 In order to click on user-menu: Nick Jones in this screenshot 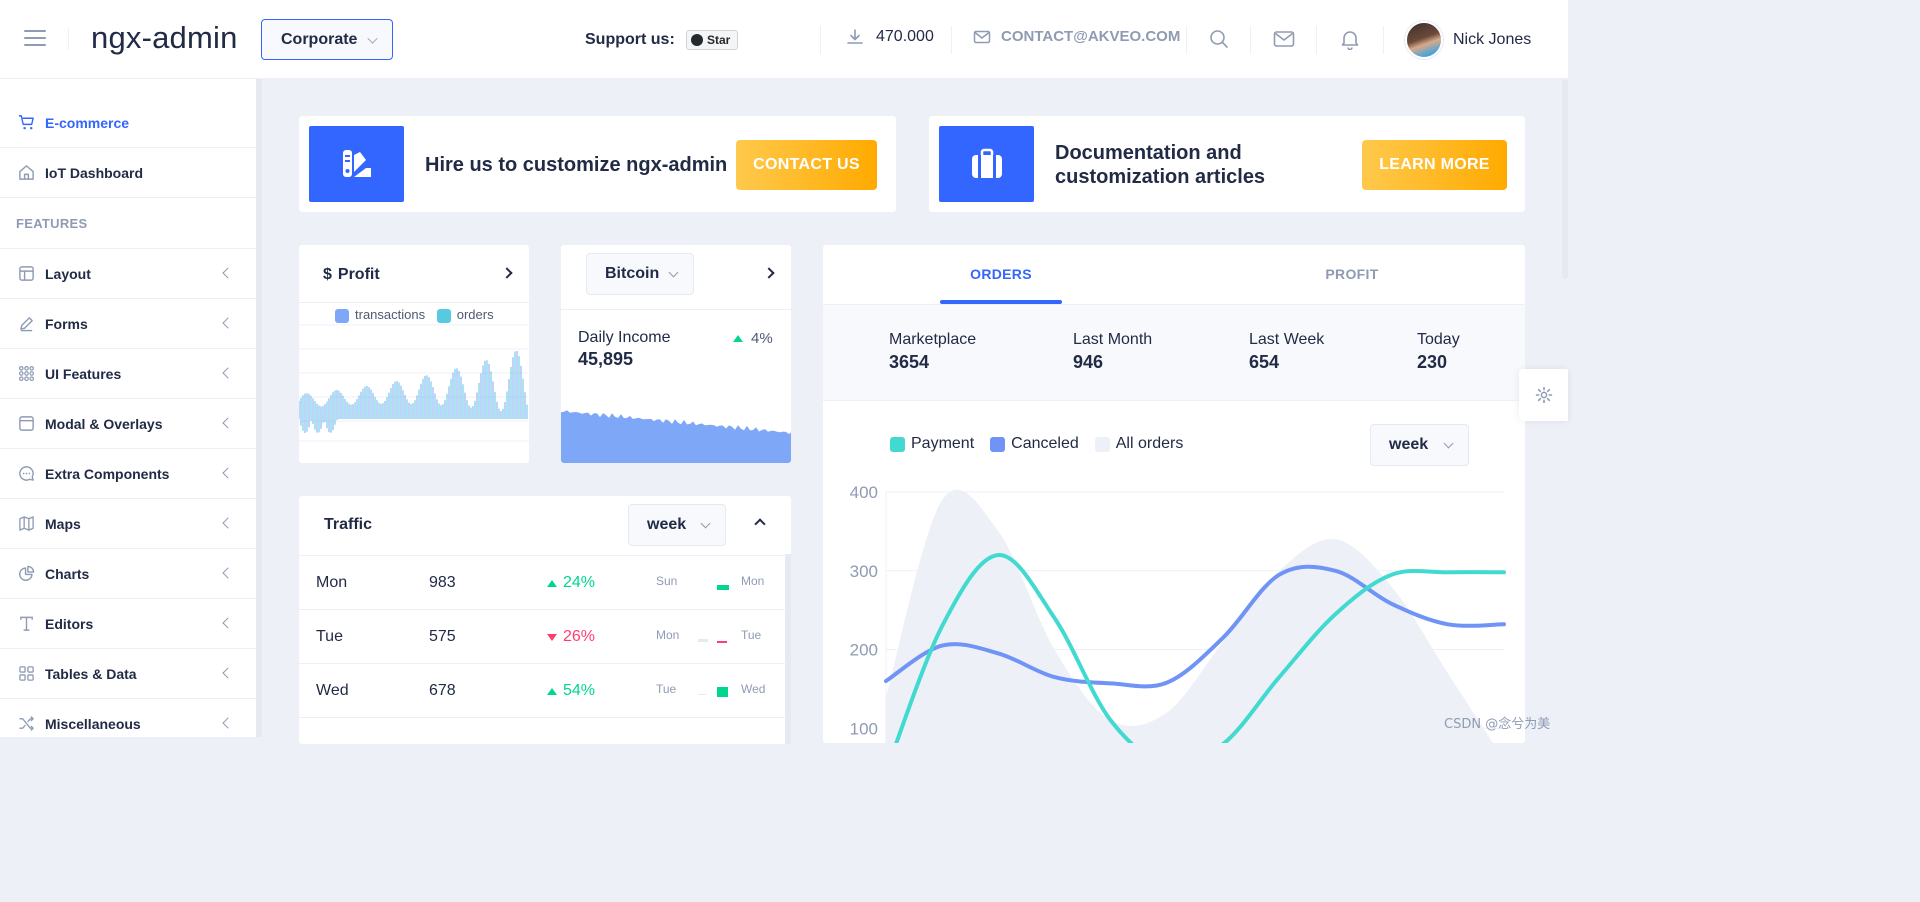, I will do `click(1468, 40)`.